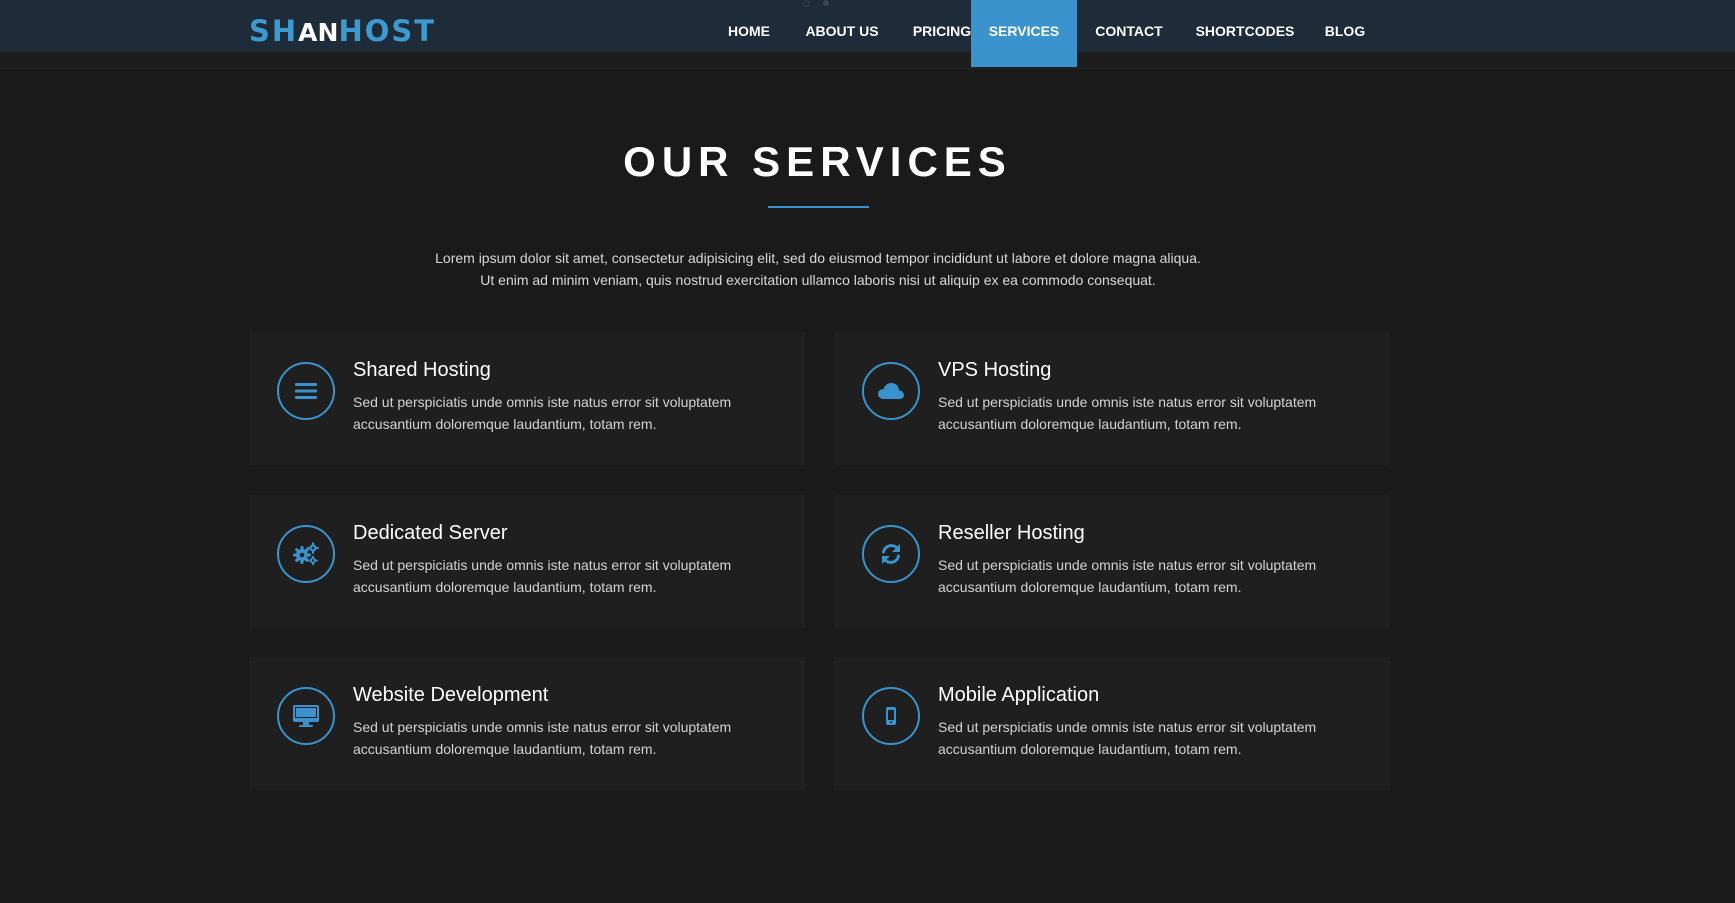  What do you see at coordinates (891, 716) in the screenshot?
I see `mobile-icon` at bounding box center [891, 716].